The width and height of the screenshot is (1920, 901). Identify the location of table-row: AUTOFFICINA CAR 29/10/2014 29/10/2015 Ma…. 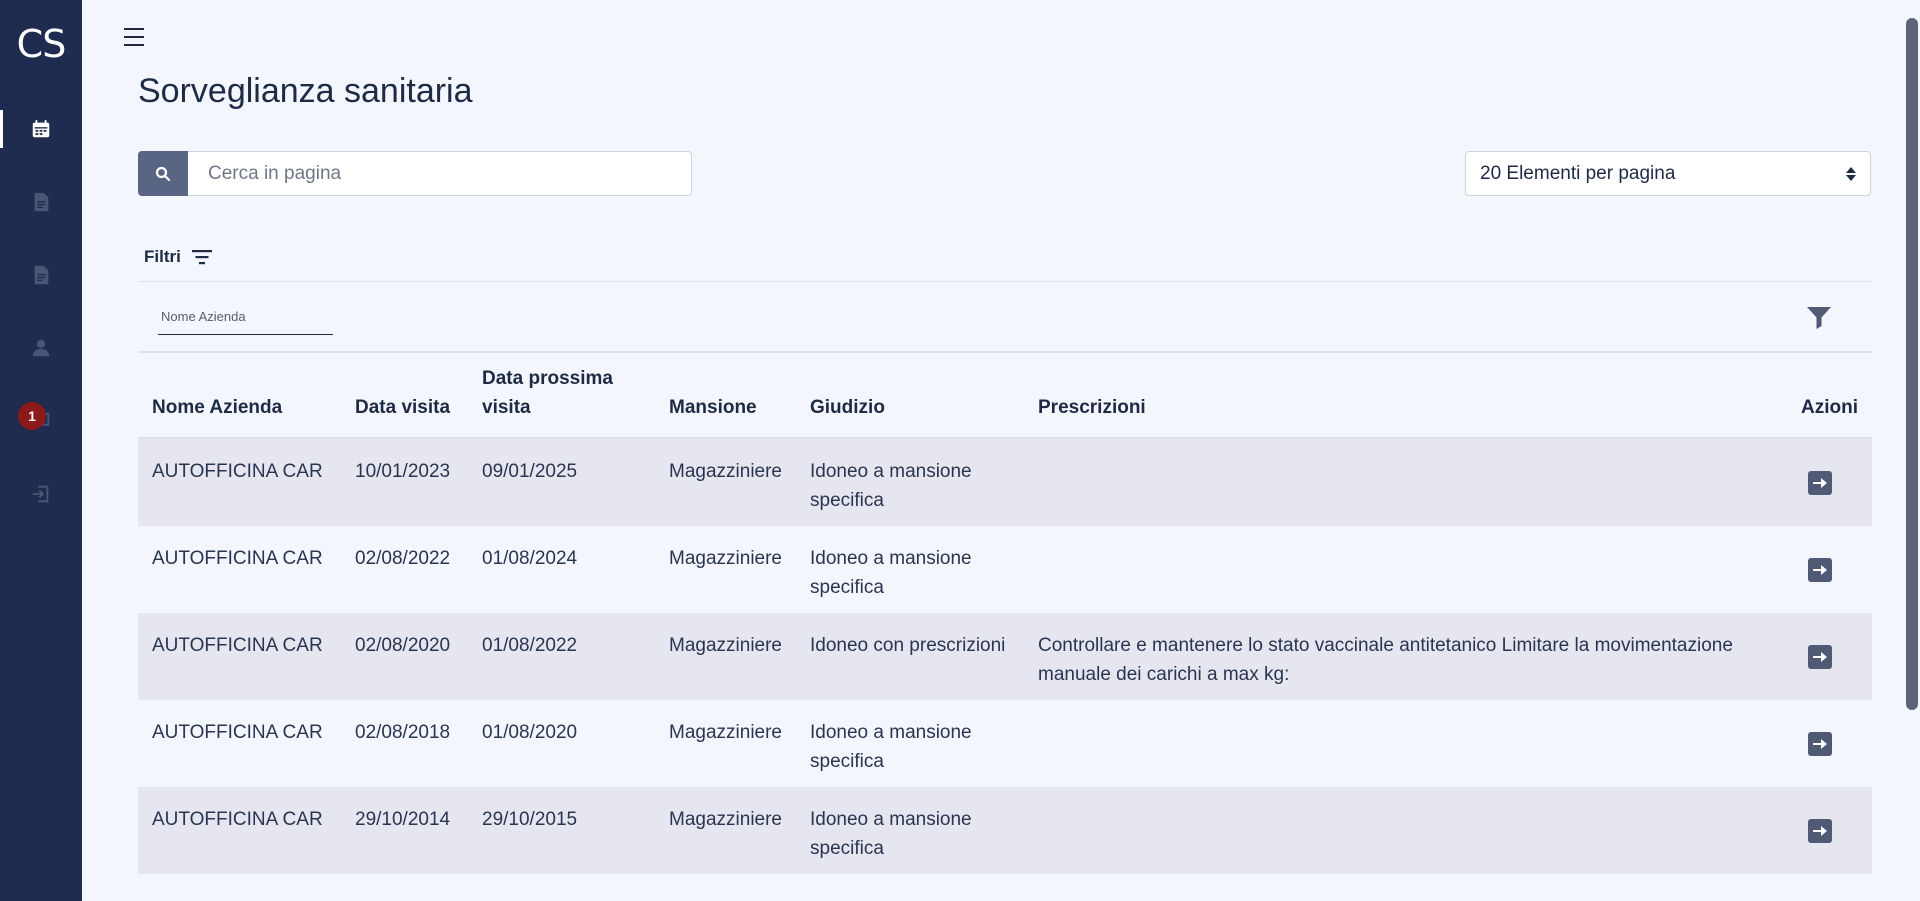
(1005, 830).